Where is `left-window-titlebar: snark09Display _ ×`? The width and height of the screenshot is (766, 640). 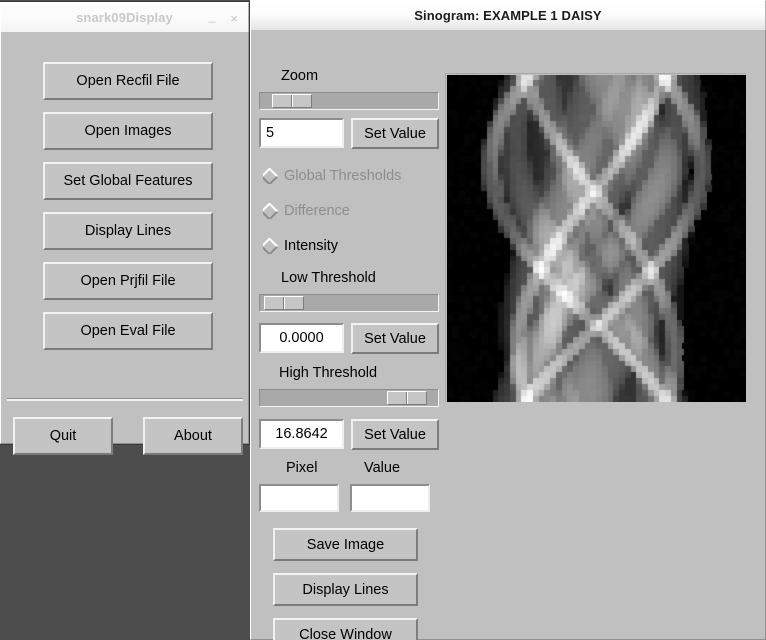
left-window-titlebar: snark09Display _ × is located at coordinates (124, 17).